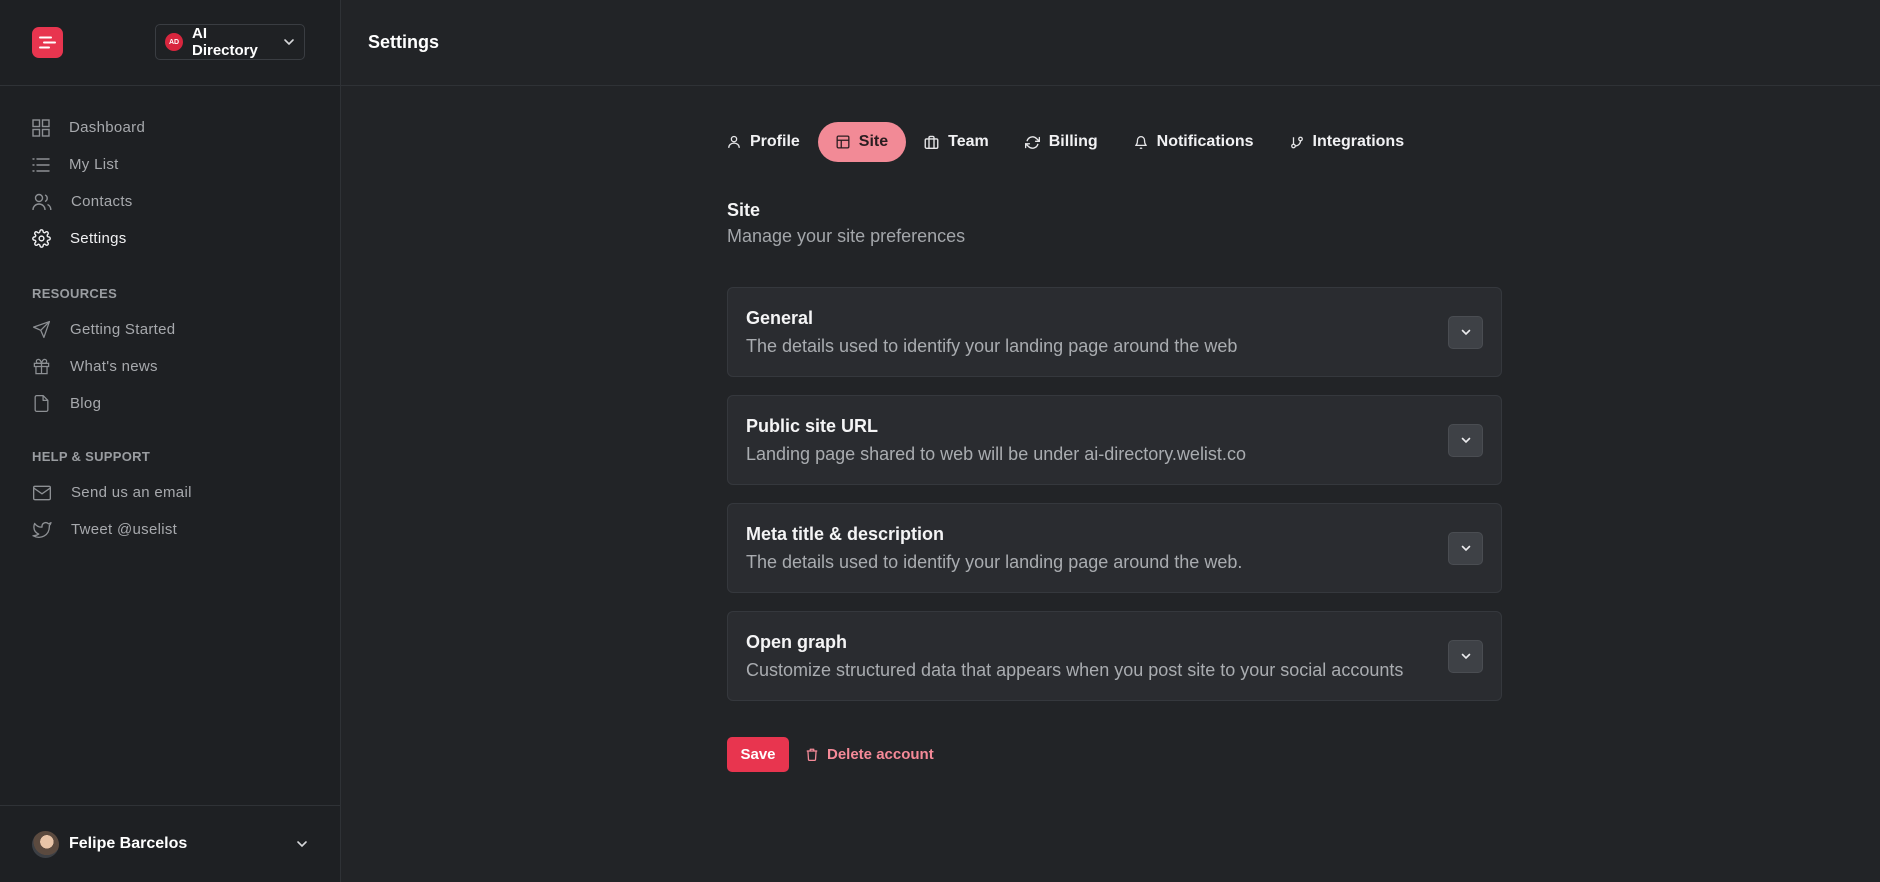 This screenshot has width=1880, height=882. Describe the element at coordinates (1110, 43) in the screenshot. I see `top-header: Settings` at that location.